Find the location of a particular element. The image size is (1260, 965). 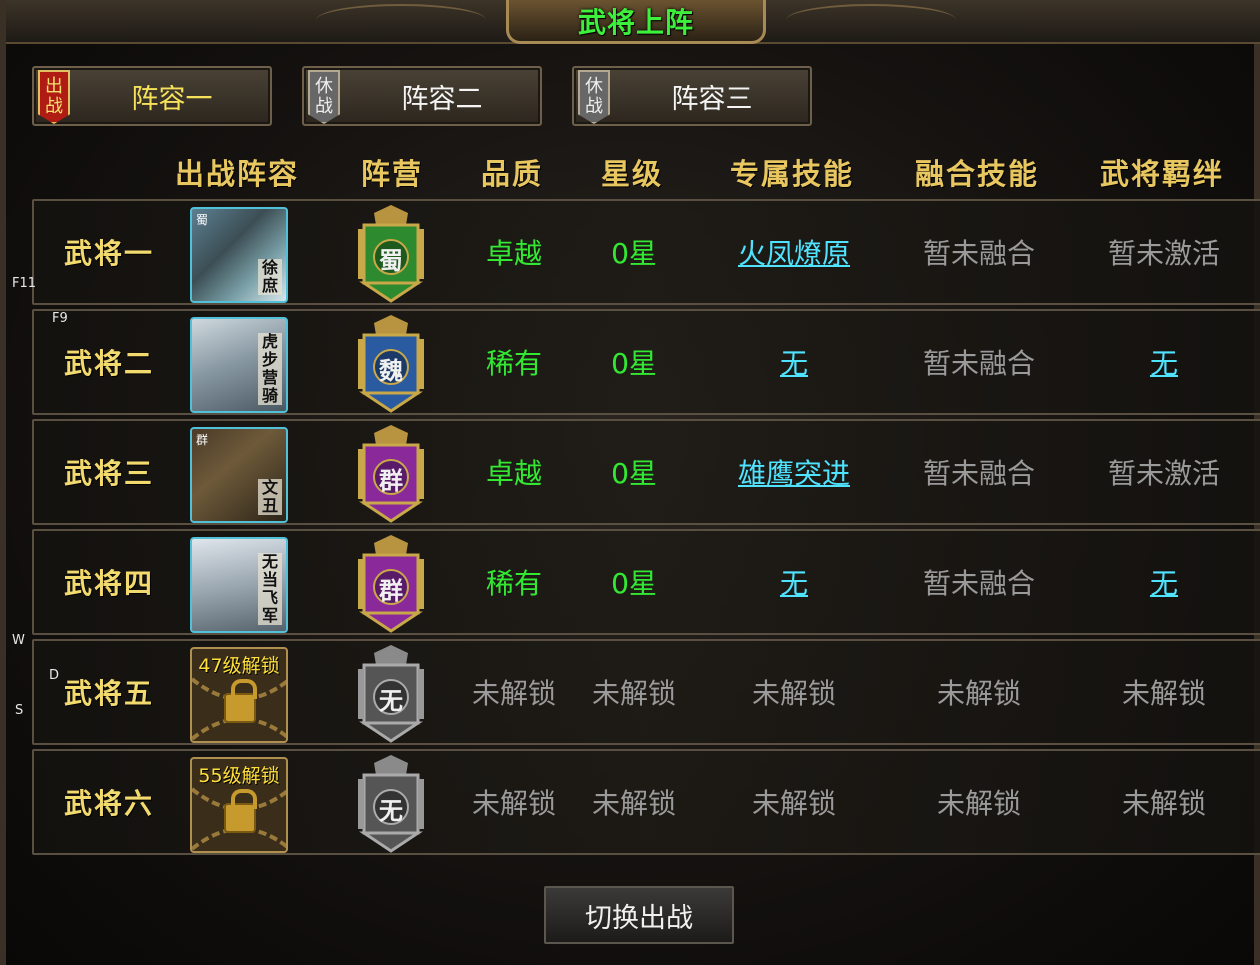

col-fusion-skill: 融合技能 is located at coordinates (976, 174).